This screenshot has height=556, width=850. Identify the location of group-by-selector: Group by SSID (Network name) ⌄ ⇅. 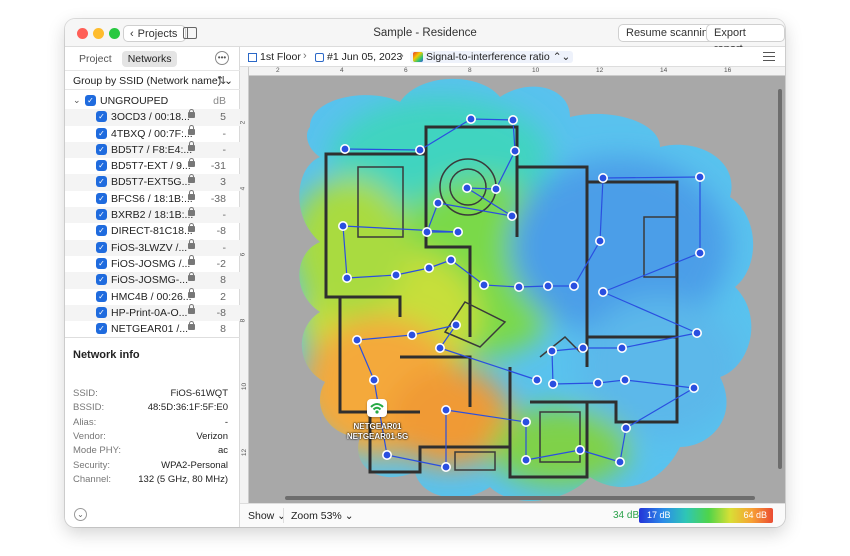
(152, 80).